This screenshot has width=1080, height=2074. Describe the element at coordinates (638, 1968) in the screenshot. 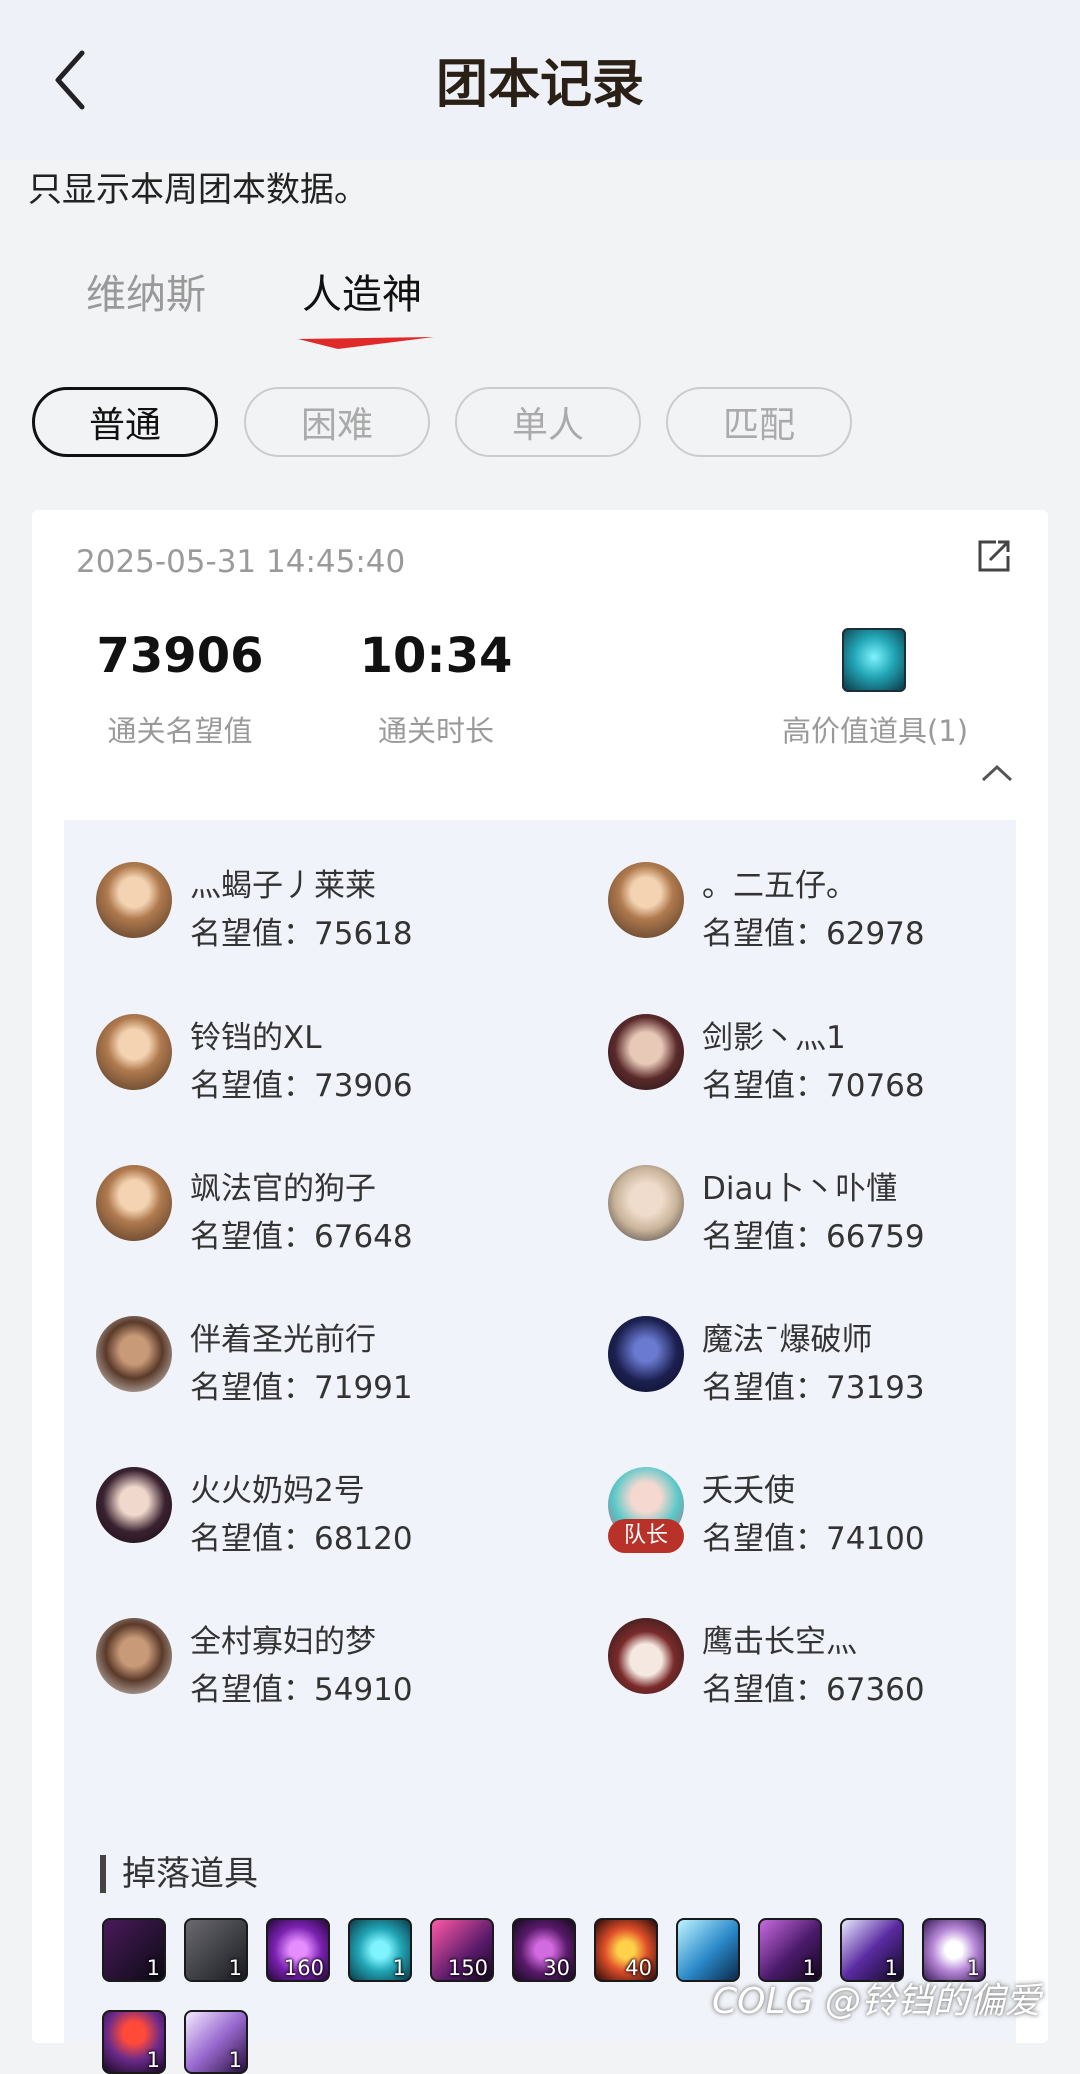

I see `item-quantity: 40` at that location.